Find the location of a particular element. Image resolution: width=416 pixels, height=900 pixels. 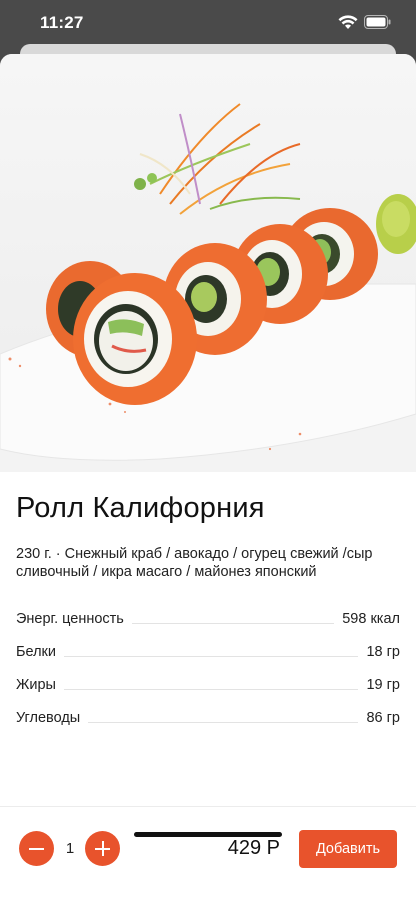

home-indicator is located at coordinates (208, 834).